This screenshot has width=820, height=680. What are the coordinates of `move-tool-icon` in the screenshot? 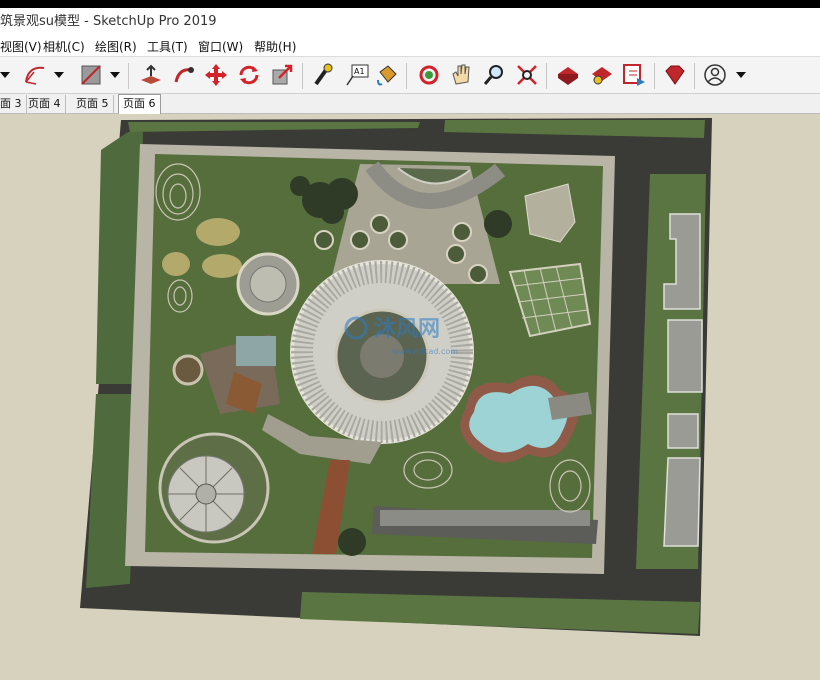 It's located at (216, 75).